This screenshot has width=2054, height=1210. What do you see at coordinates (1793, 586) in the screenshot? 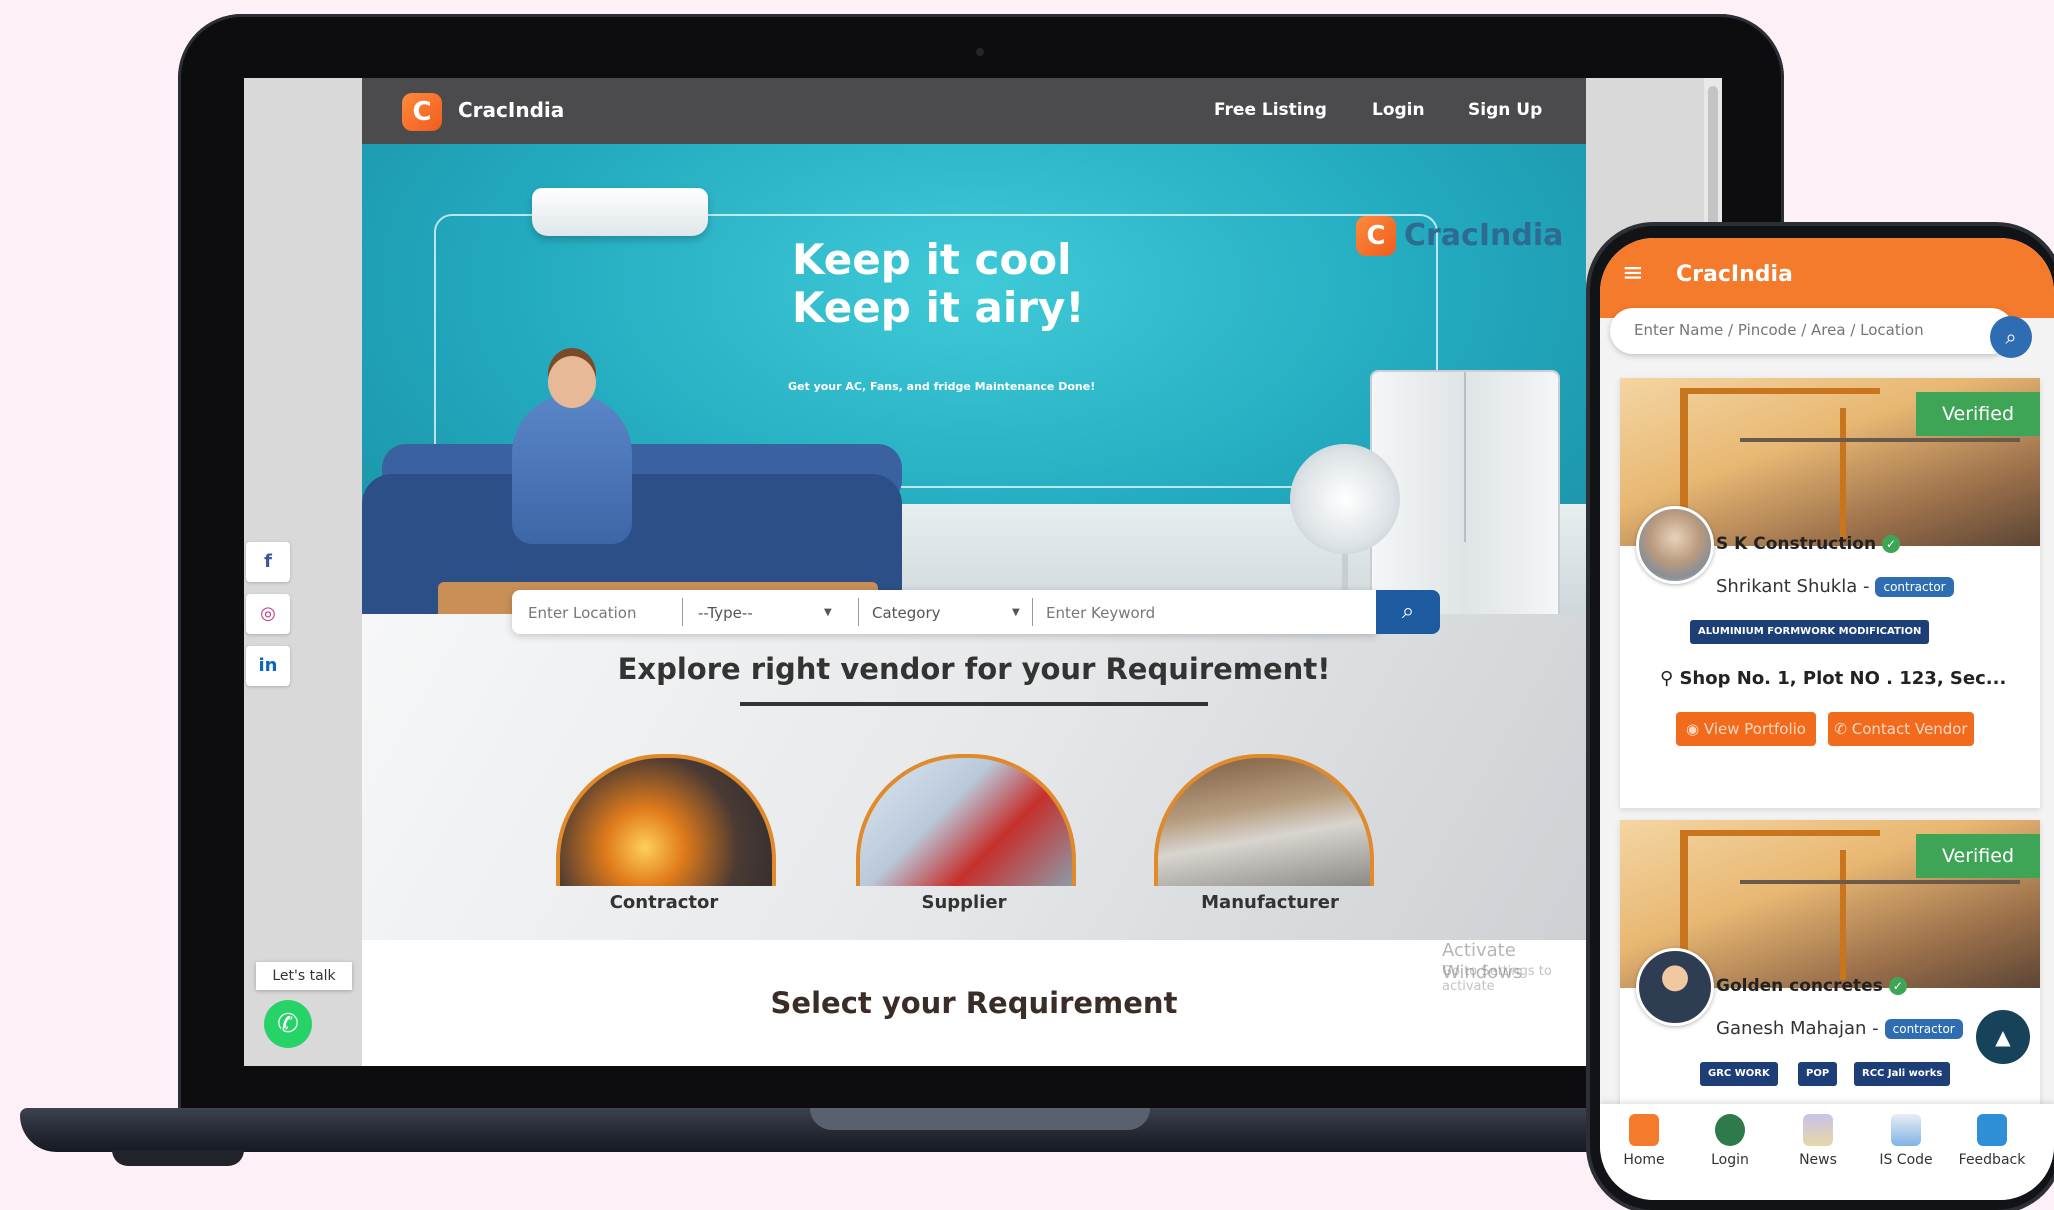
I see `owner-name: Shrikant Shukla -` at bounding box center [1793, 586].